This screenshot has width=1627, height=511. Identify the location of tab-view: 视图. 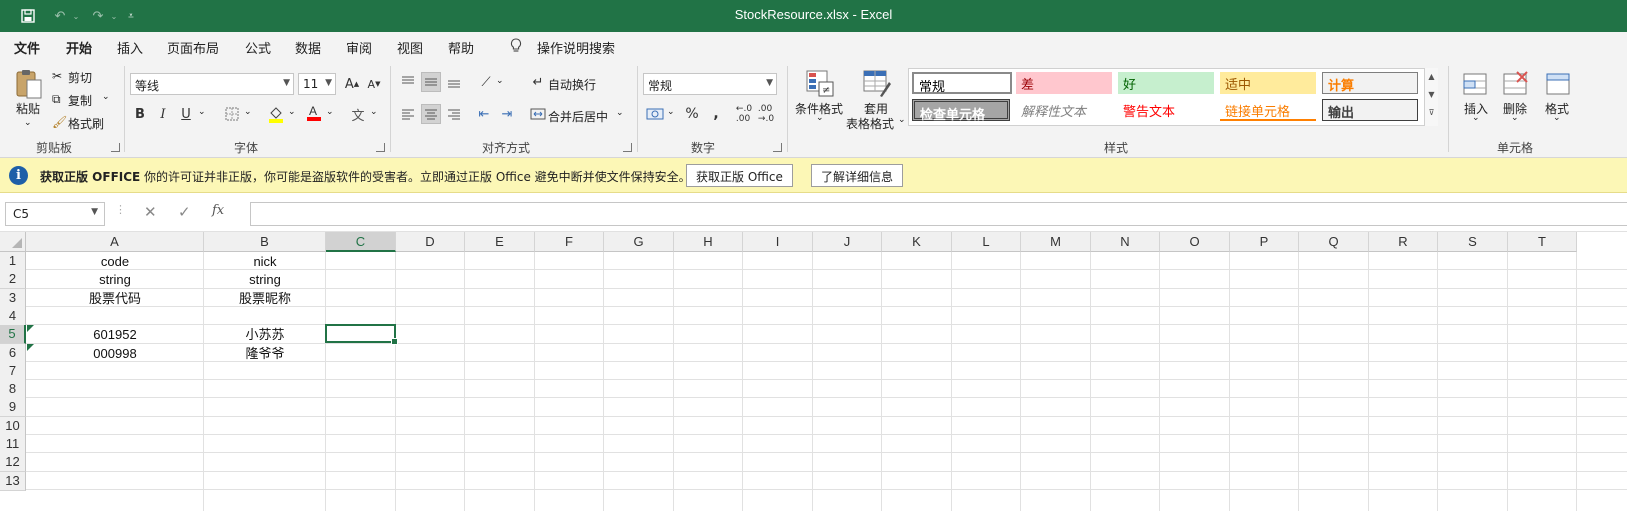
(410, 47).